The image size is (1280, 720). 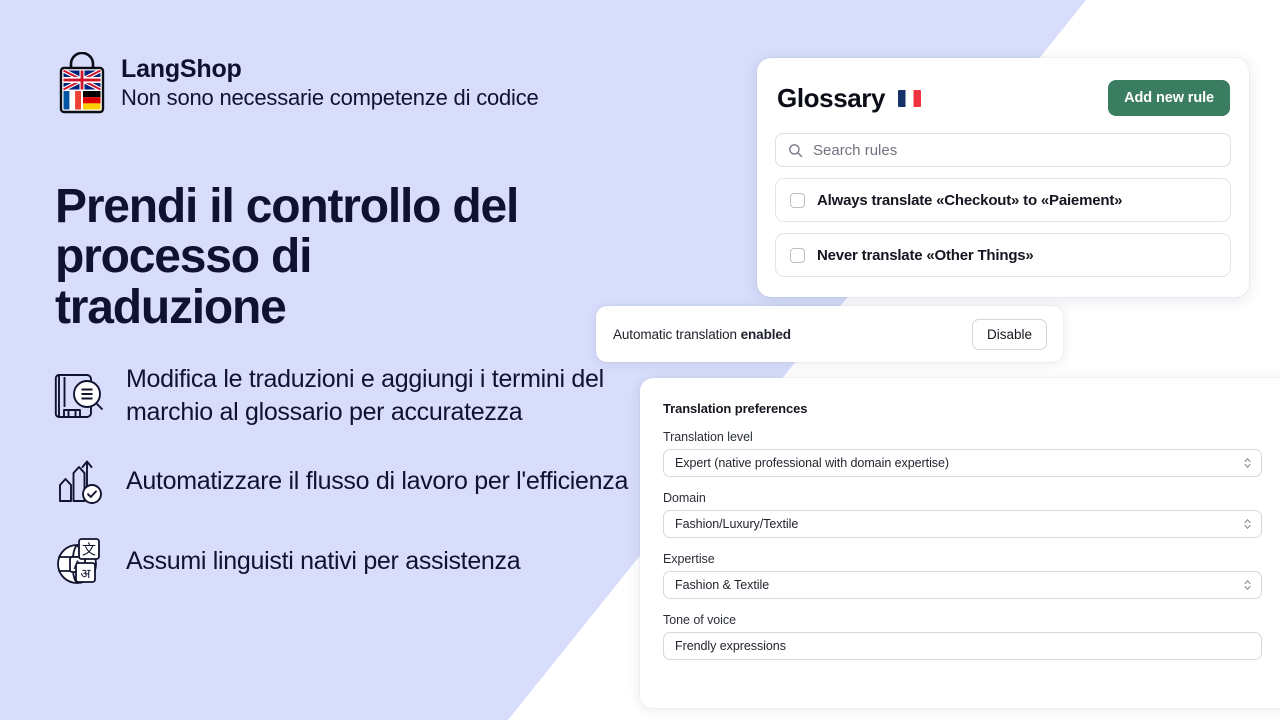 I want to click on field-label: Tone of voice, so click(x=700, y=620).